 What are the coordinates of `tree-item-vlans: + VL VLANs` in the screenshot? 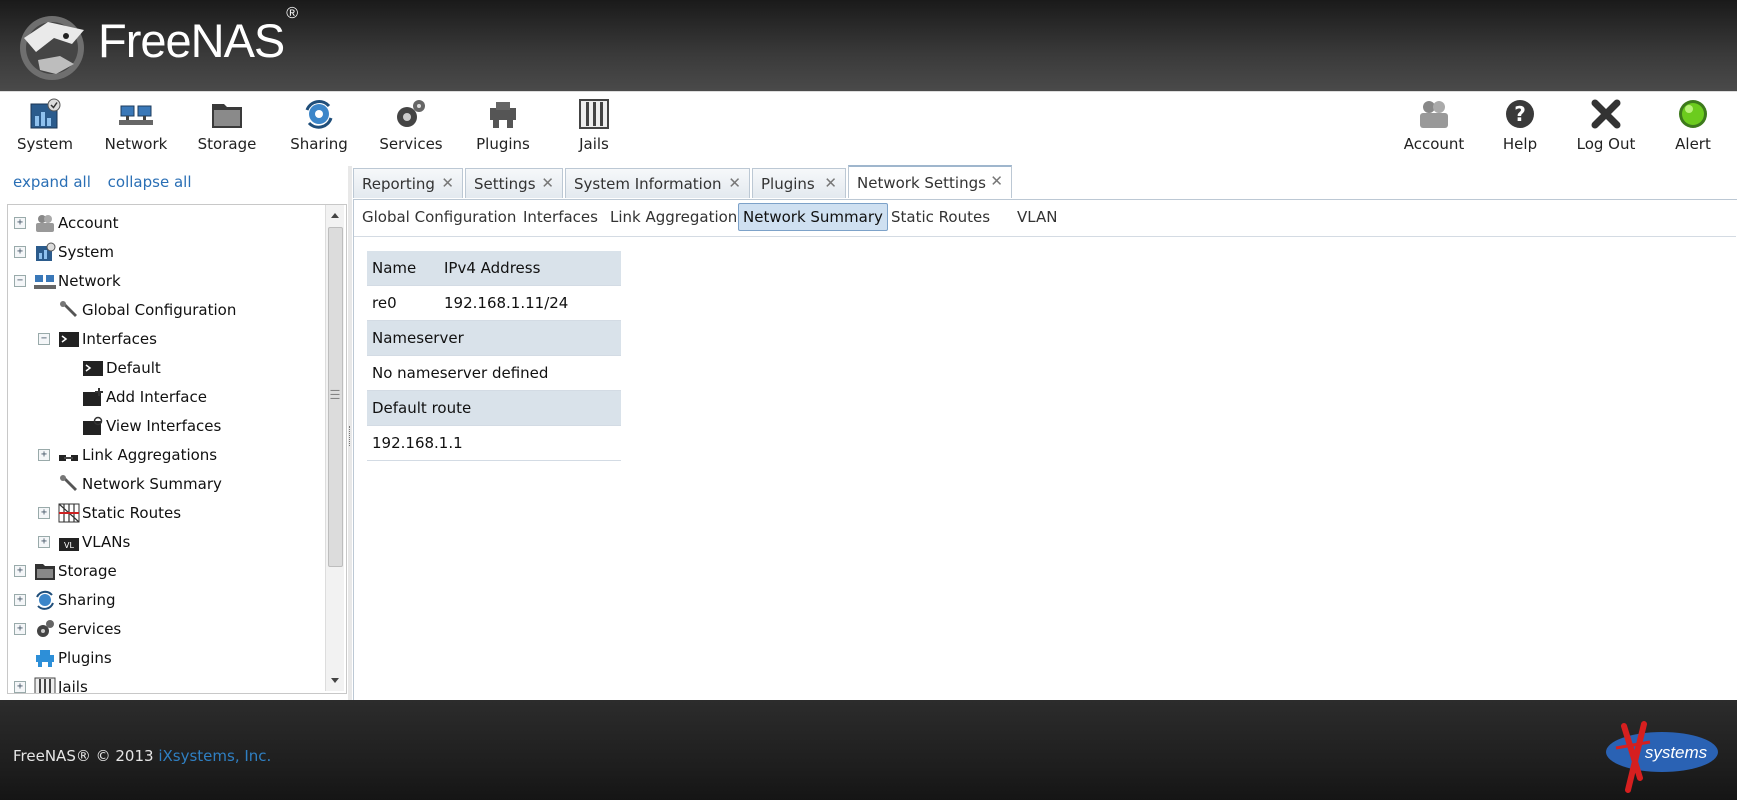 It's located at (84, 542).